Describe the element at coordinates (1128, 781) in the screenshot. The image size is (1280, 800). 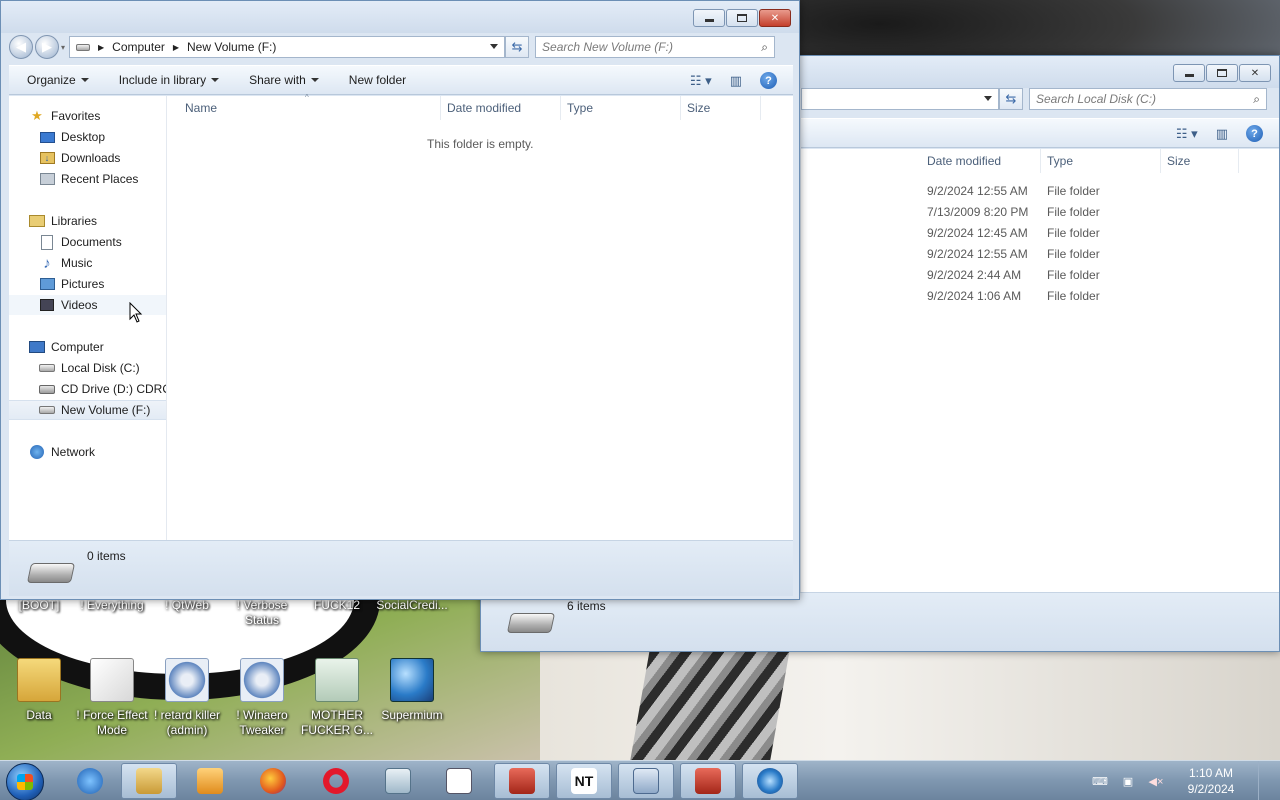
I see `network-status-icon: ▣` at that location.